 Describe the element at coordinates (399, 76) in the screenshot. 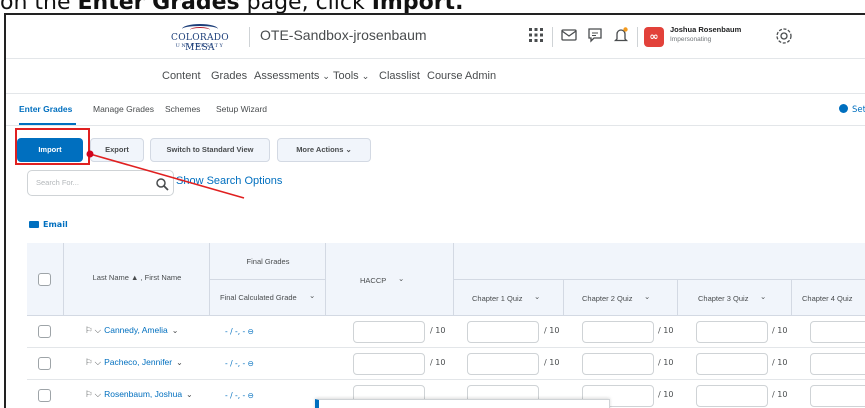

I see `nav-classlist: Classlist` at that location.